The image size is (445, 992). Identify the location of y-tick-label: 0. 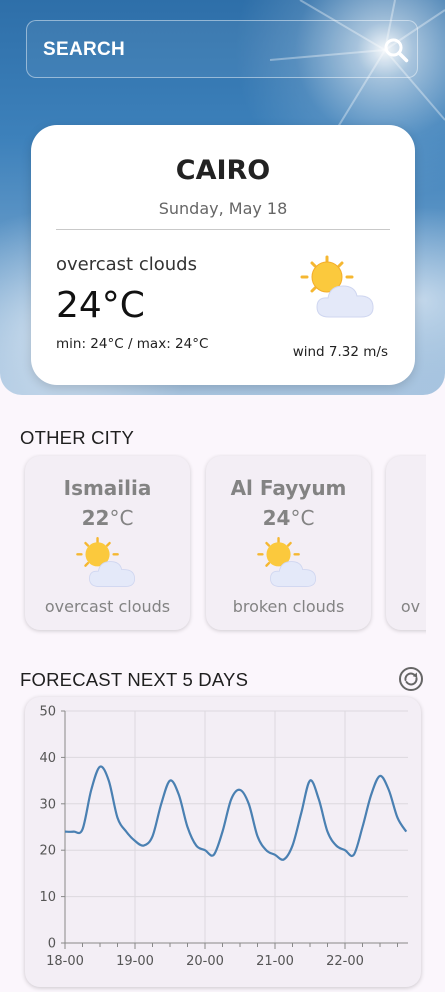
(52, 944).